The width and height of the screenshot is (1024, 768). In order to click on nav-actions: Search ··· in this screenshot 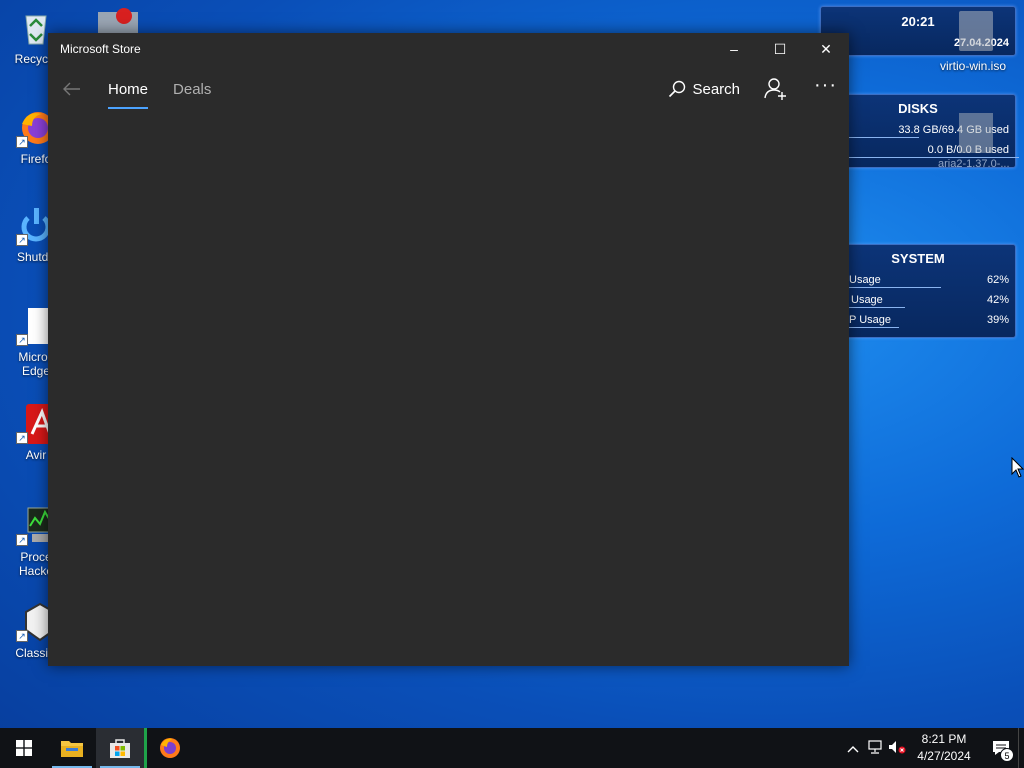, I will do `click(752, 89)`.